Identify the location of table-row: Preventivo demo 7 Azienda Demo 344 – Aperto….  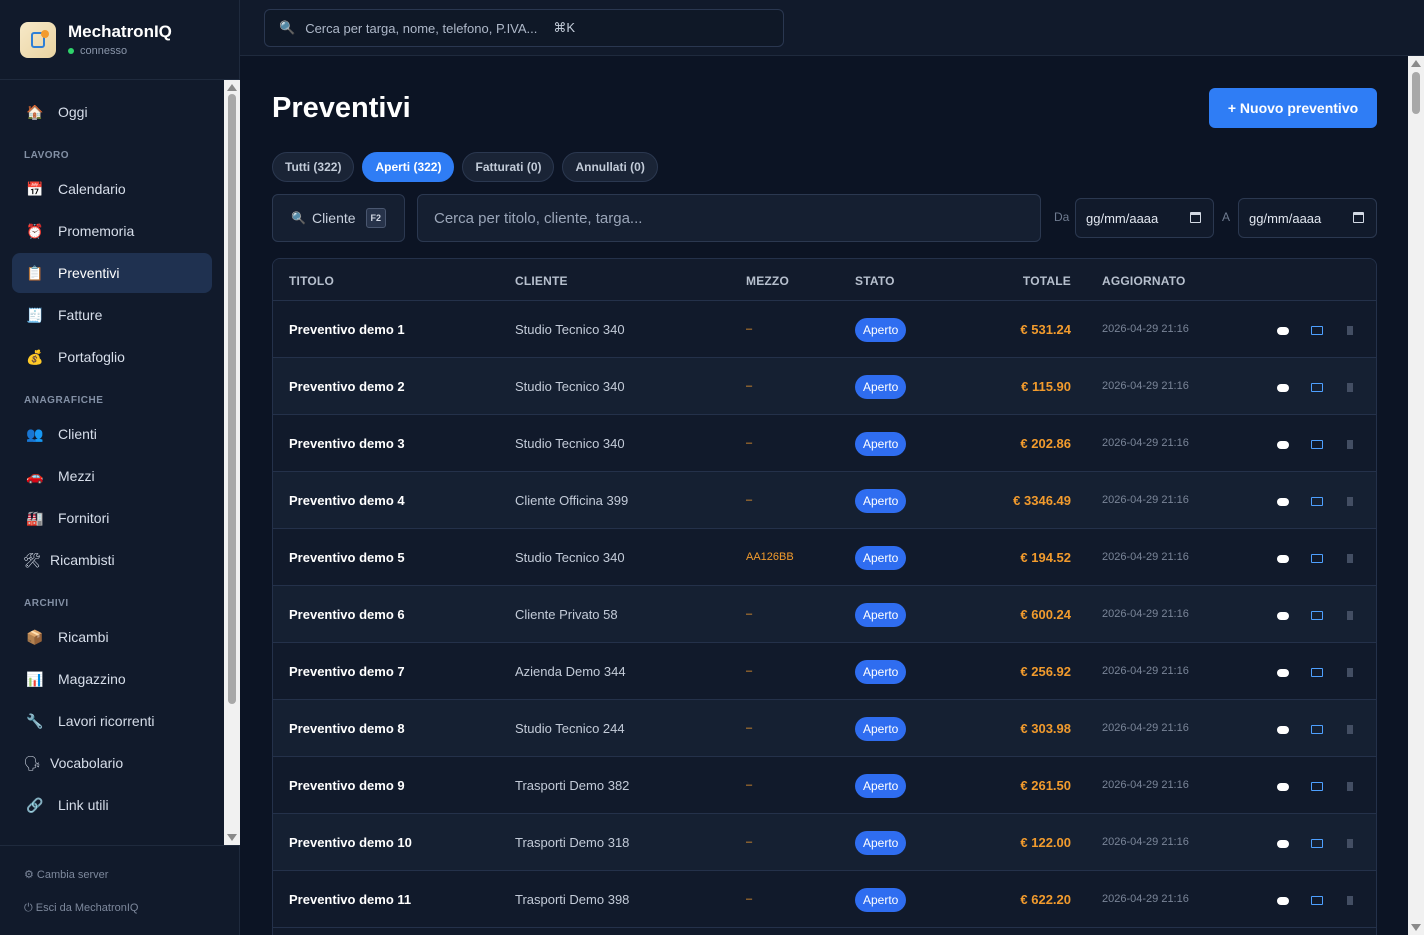
(824, 671).